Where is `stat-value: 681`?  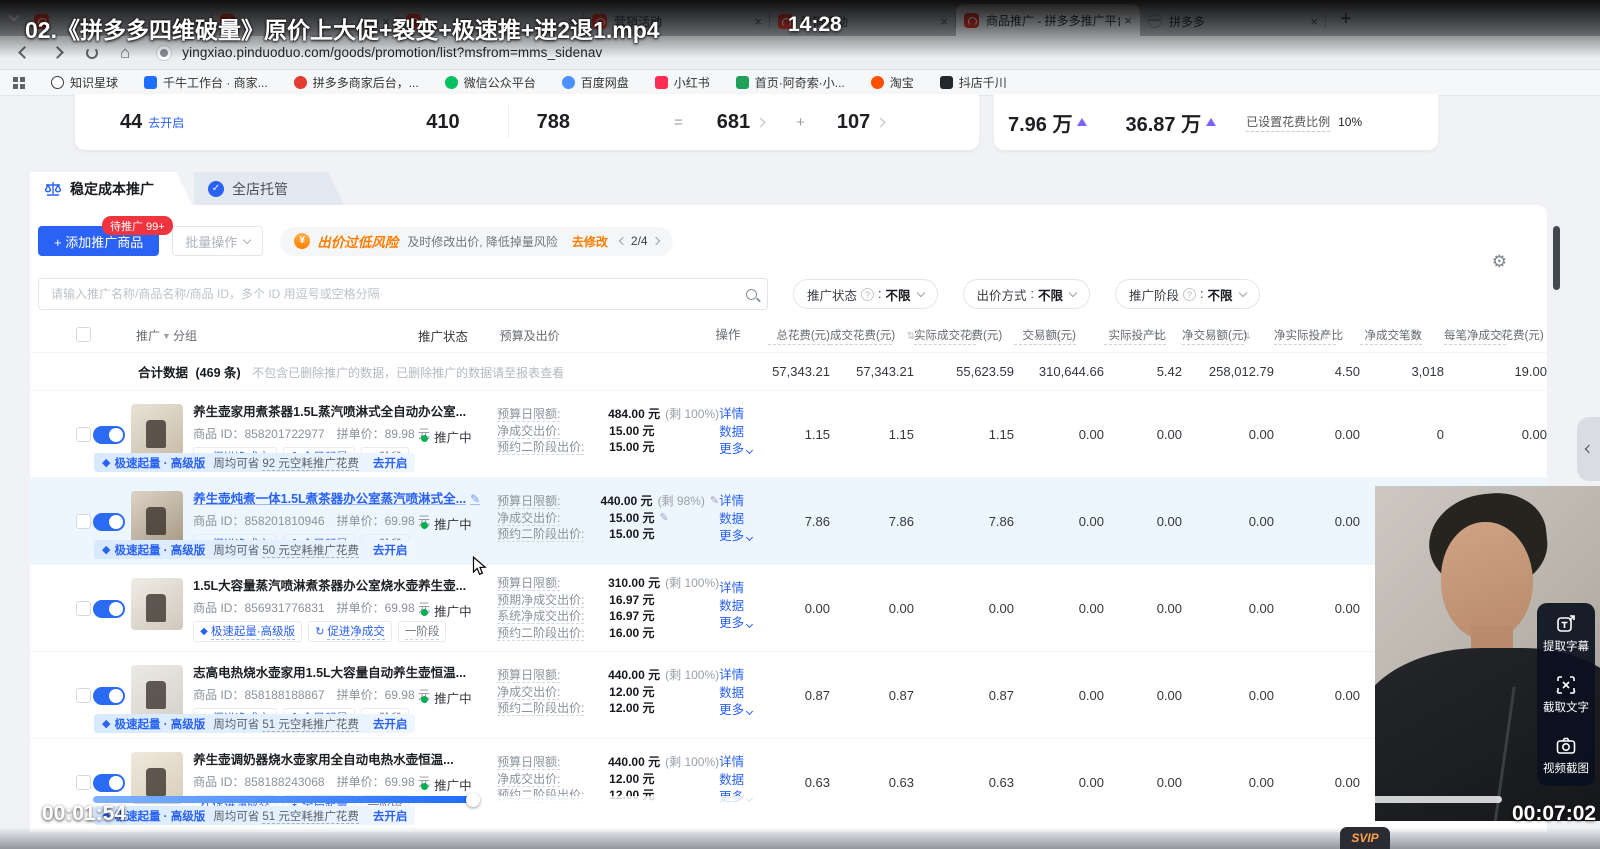 stat-value: 681 is located at coordinates (733, 122).